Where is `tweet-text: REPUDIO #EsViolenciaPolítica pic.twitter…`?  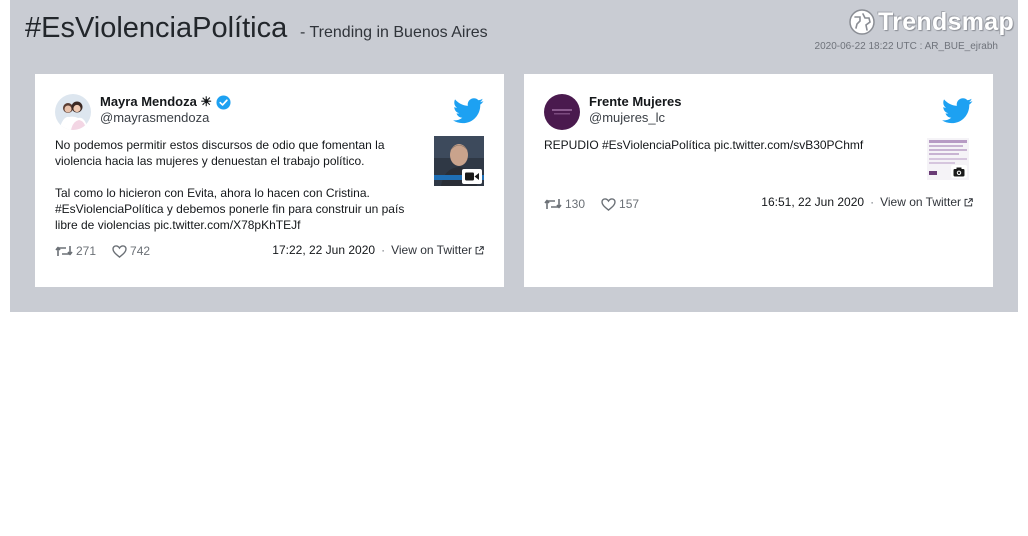 tweet-text: REPUDIO #EsViolenciaPolítica pic.twitter… is located at coordinates (721, 145).